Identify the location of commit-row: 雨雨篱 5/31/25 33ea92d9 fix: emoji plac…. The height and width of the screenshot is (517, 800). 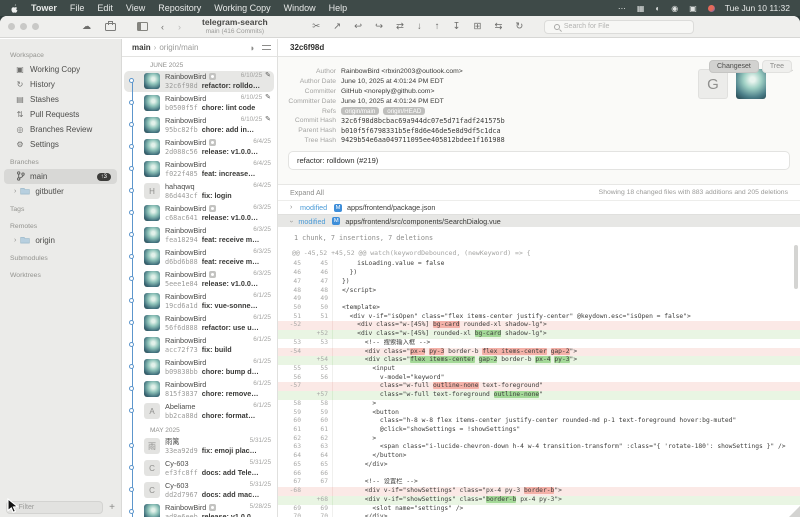
(199, 446).